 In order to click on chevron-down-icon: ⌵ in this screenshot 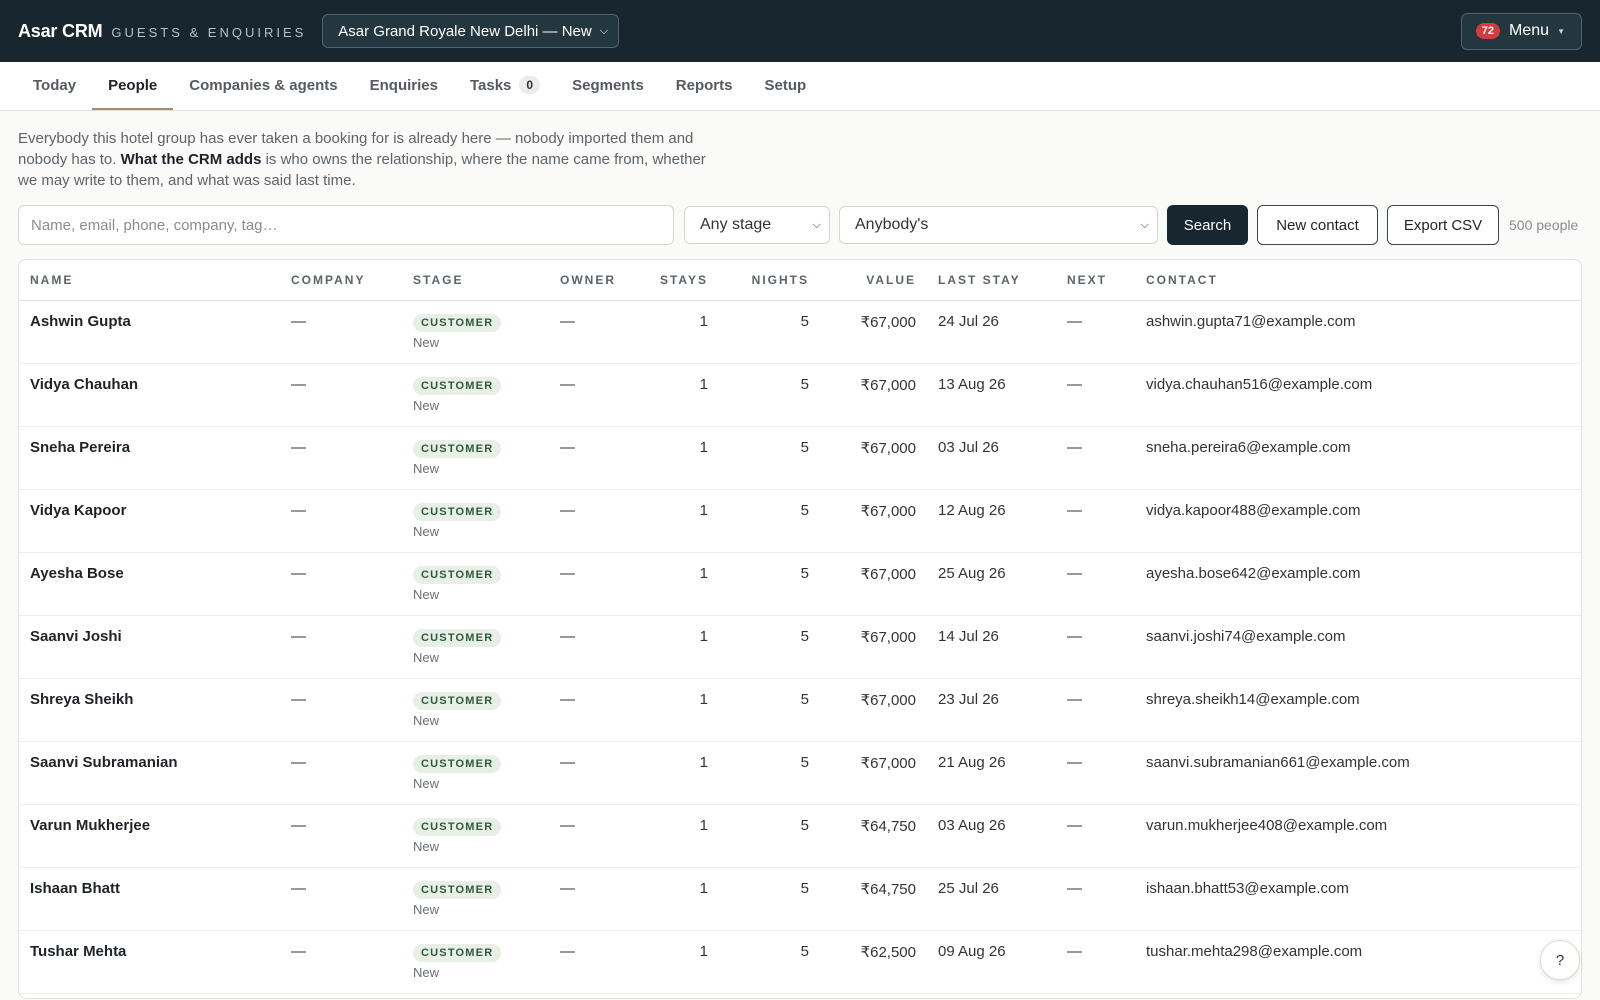, I will do `click(604, 30)`.